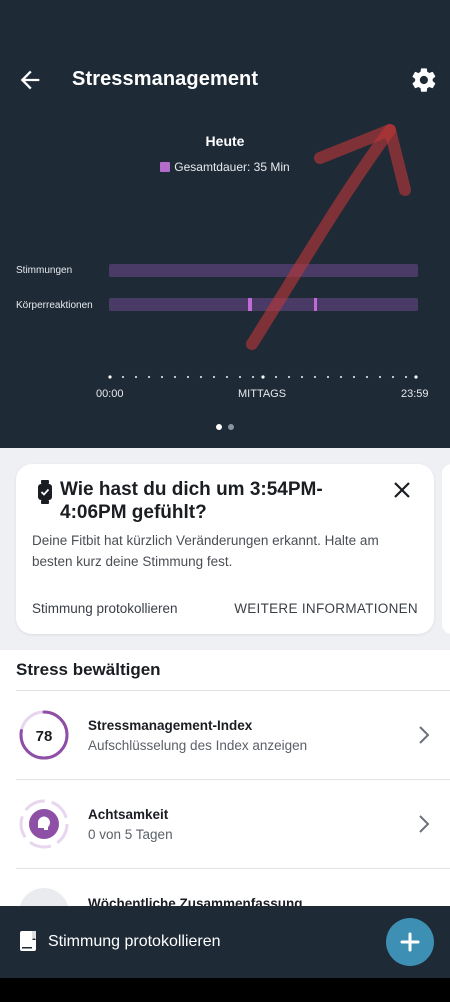 Image resolution: width=450 pixels, height=1002 pixels. What do you see at coordinates (225, 427) in the screenshot?
I see `page-indicator` at bounding box center [225, 427].